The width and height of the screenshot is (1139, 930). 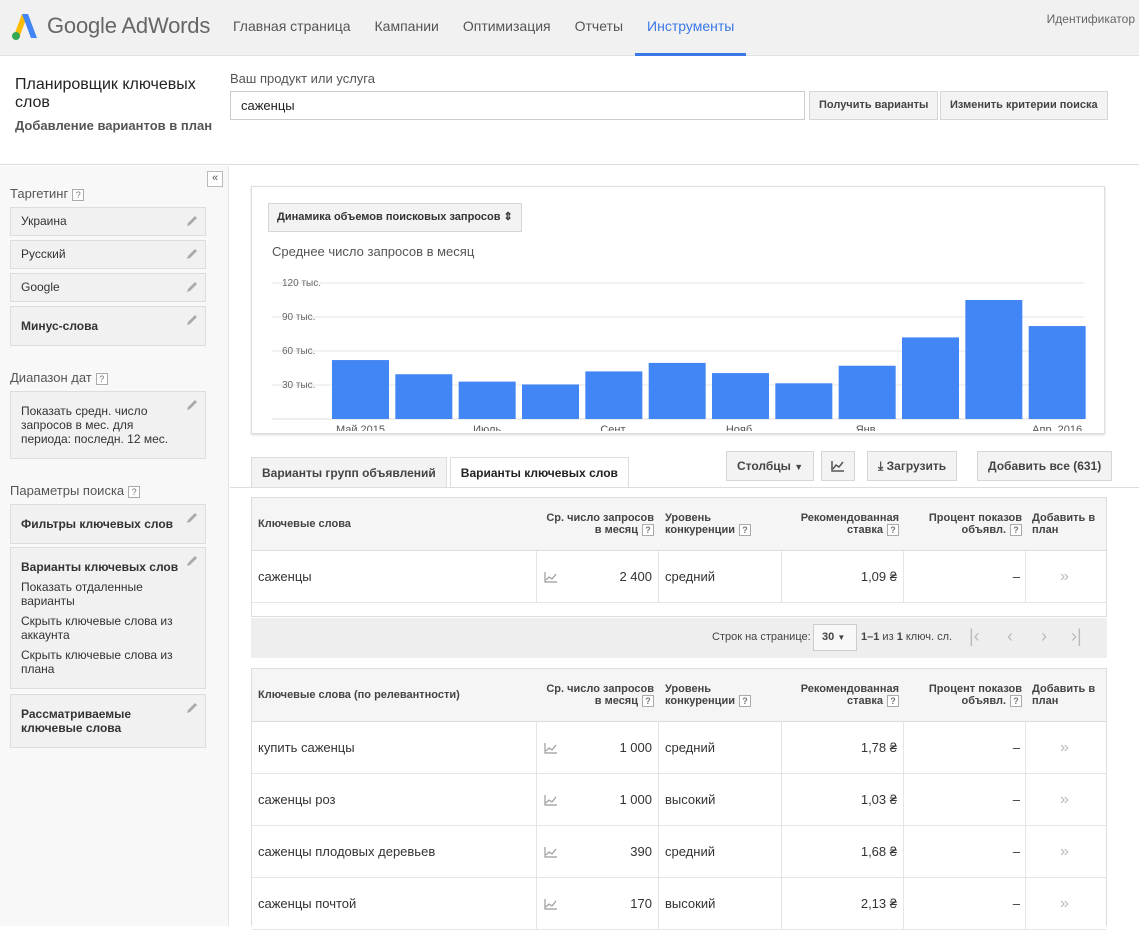 I want to click on col-keyword: Ключевые слова, so click(x=304, y=524).